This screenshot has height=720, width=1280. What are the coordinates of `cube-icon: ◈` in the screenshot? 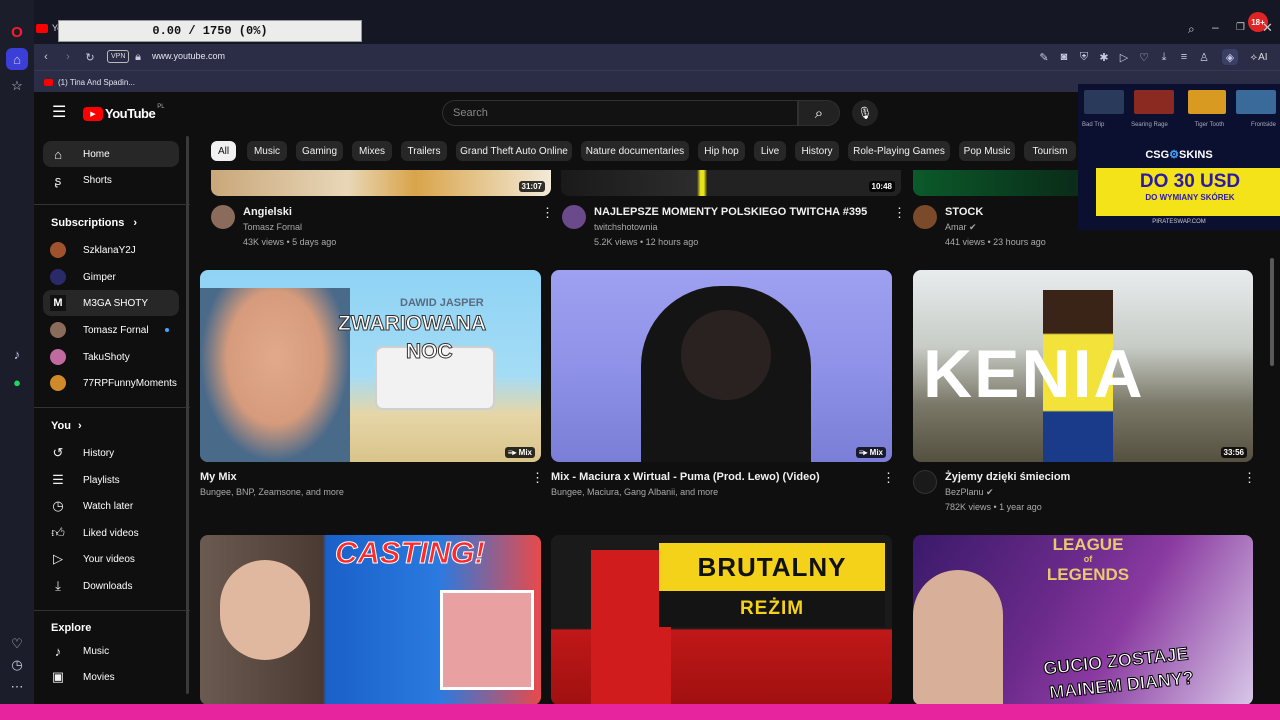 It's located at (1230, 57).